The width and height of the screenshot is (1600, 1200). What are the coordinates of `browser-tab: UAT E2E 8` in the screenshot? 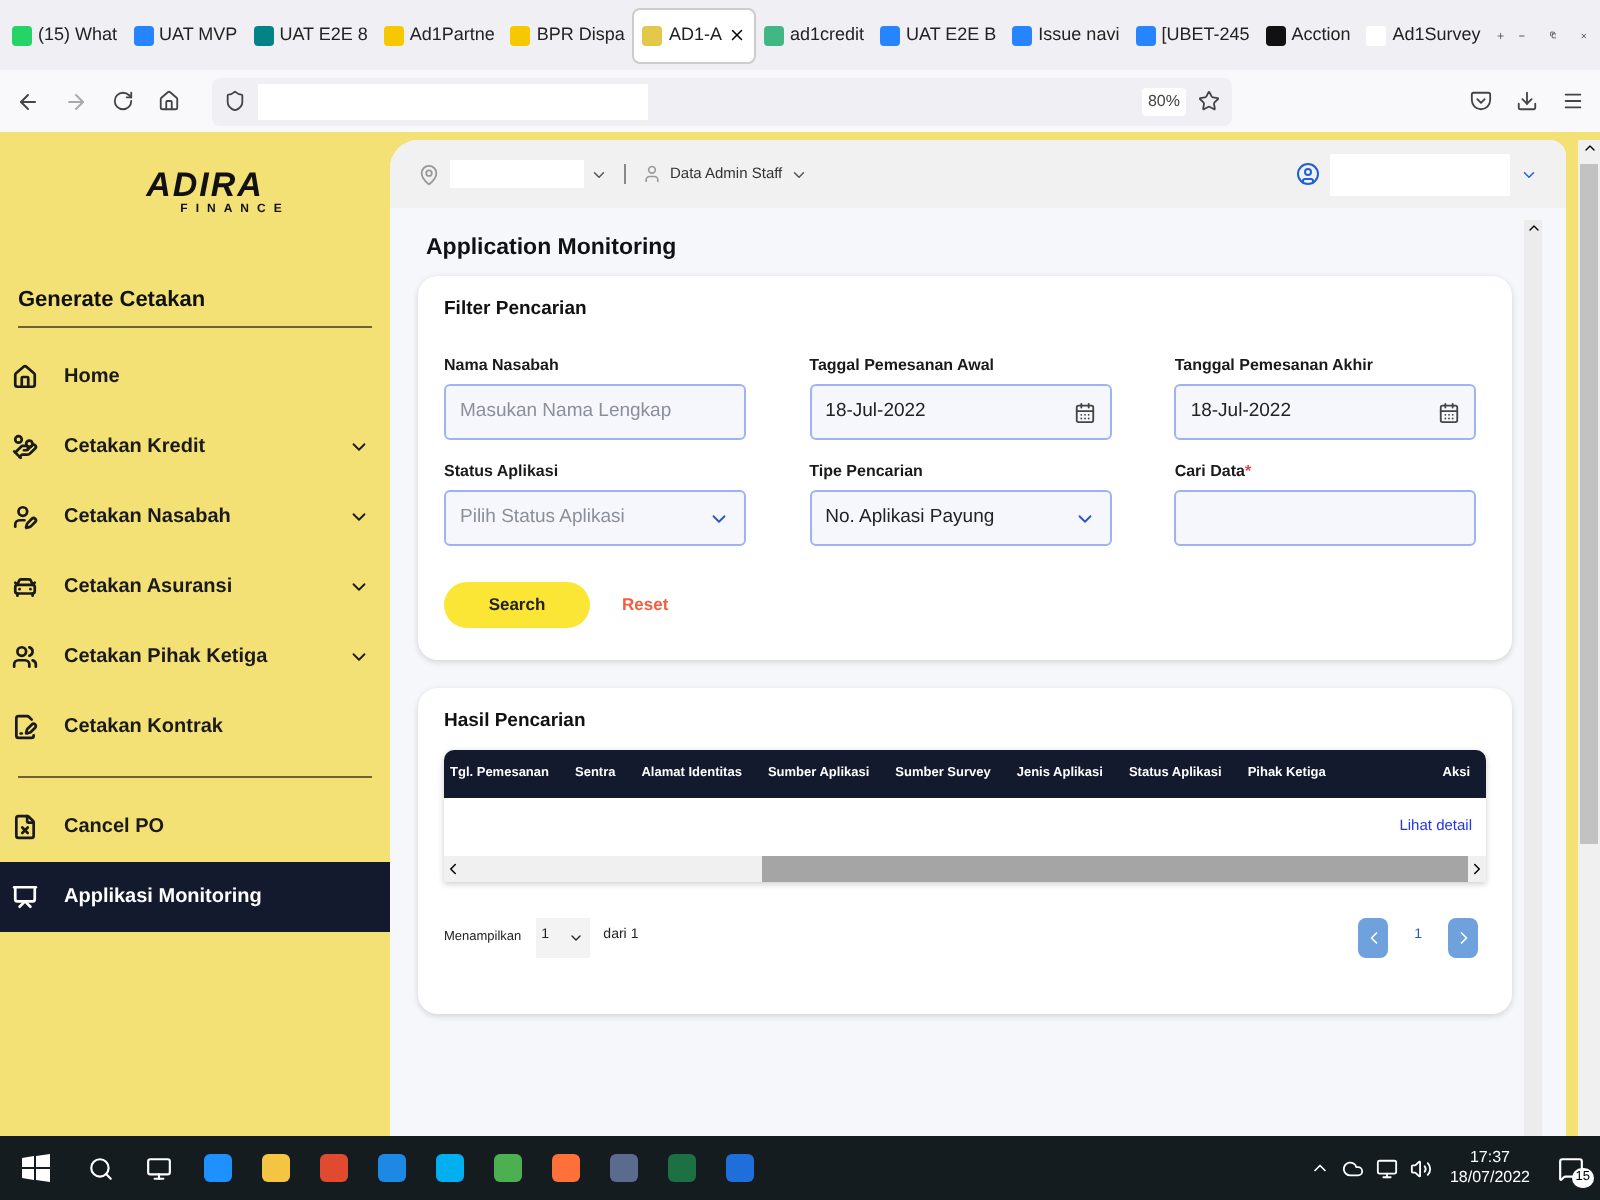 It's located at (310, 35).